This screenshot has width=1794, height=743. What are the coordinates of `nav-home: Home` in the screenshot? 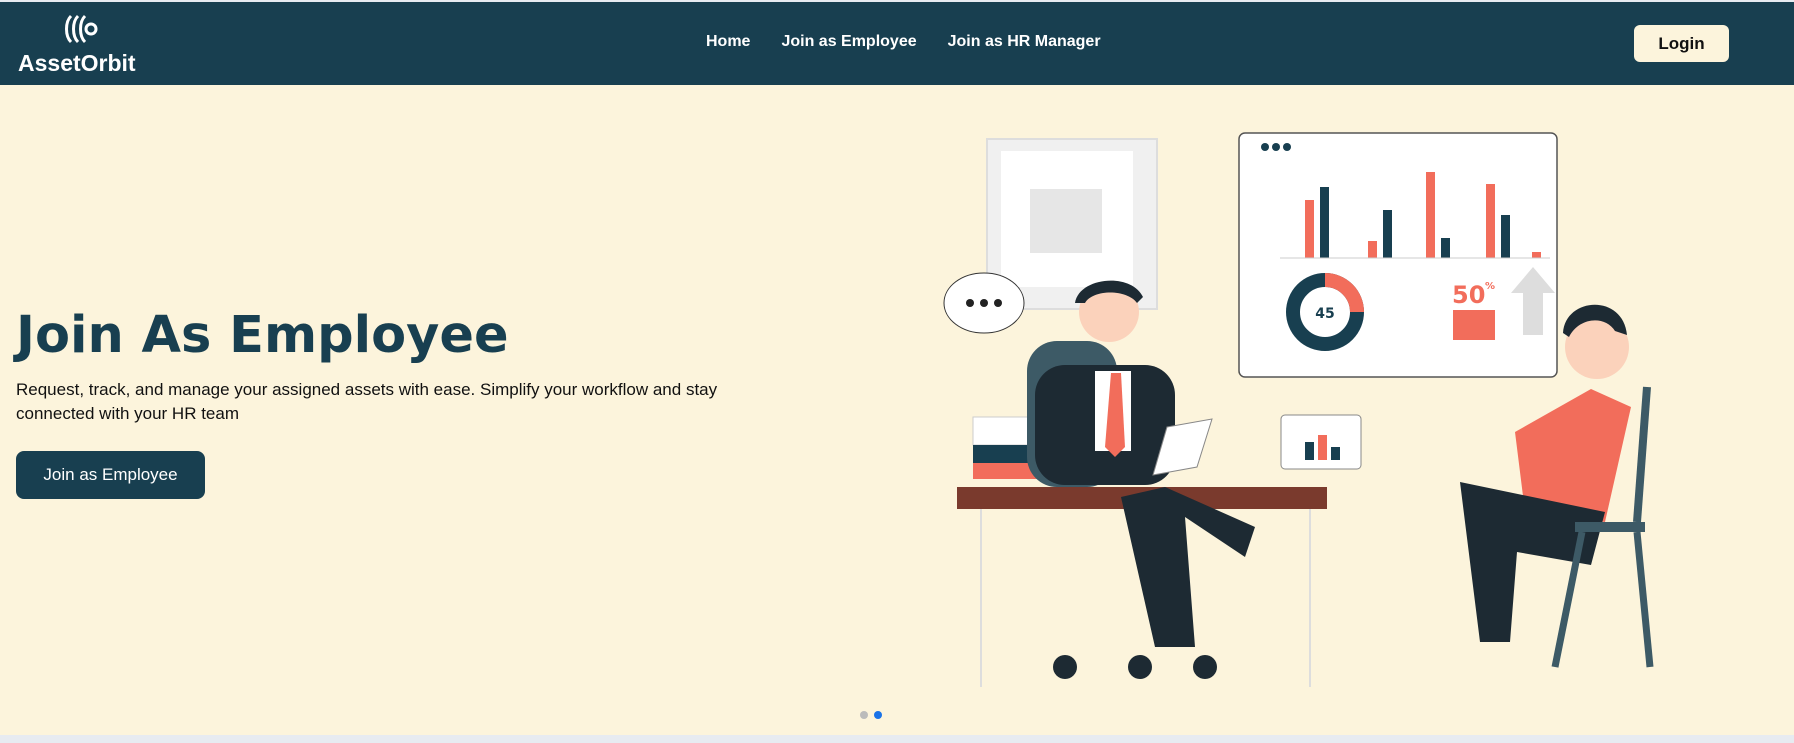 It's located at (728, 42).